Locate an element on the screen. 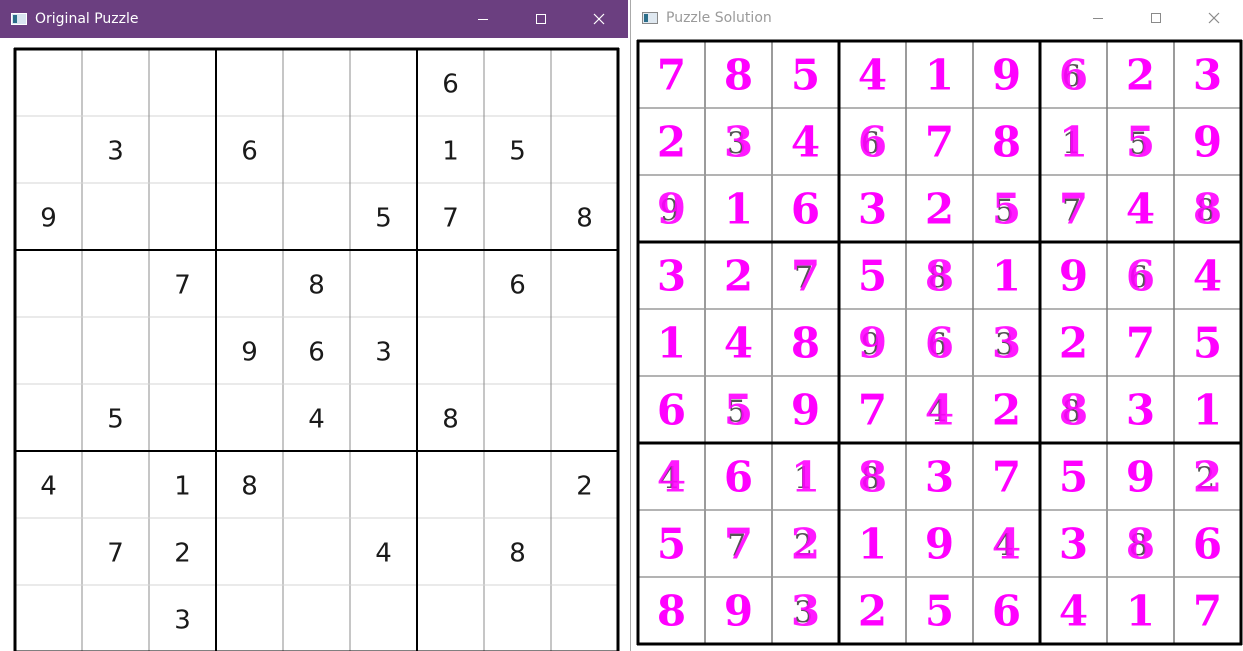 The image size is (1243, 651). window-controls is located at coordinates (1156, 18).